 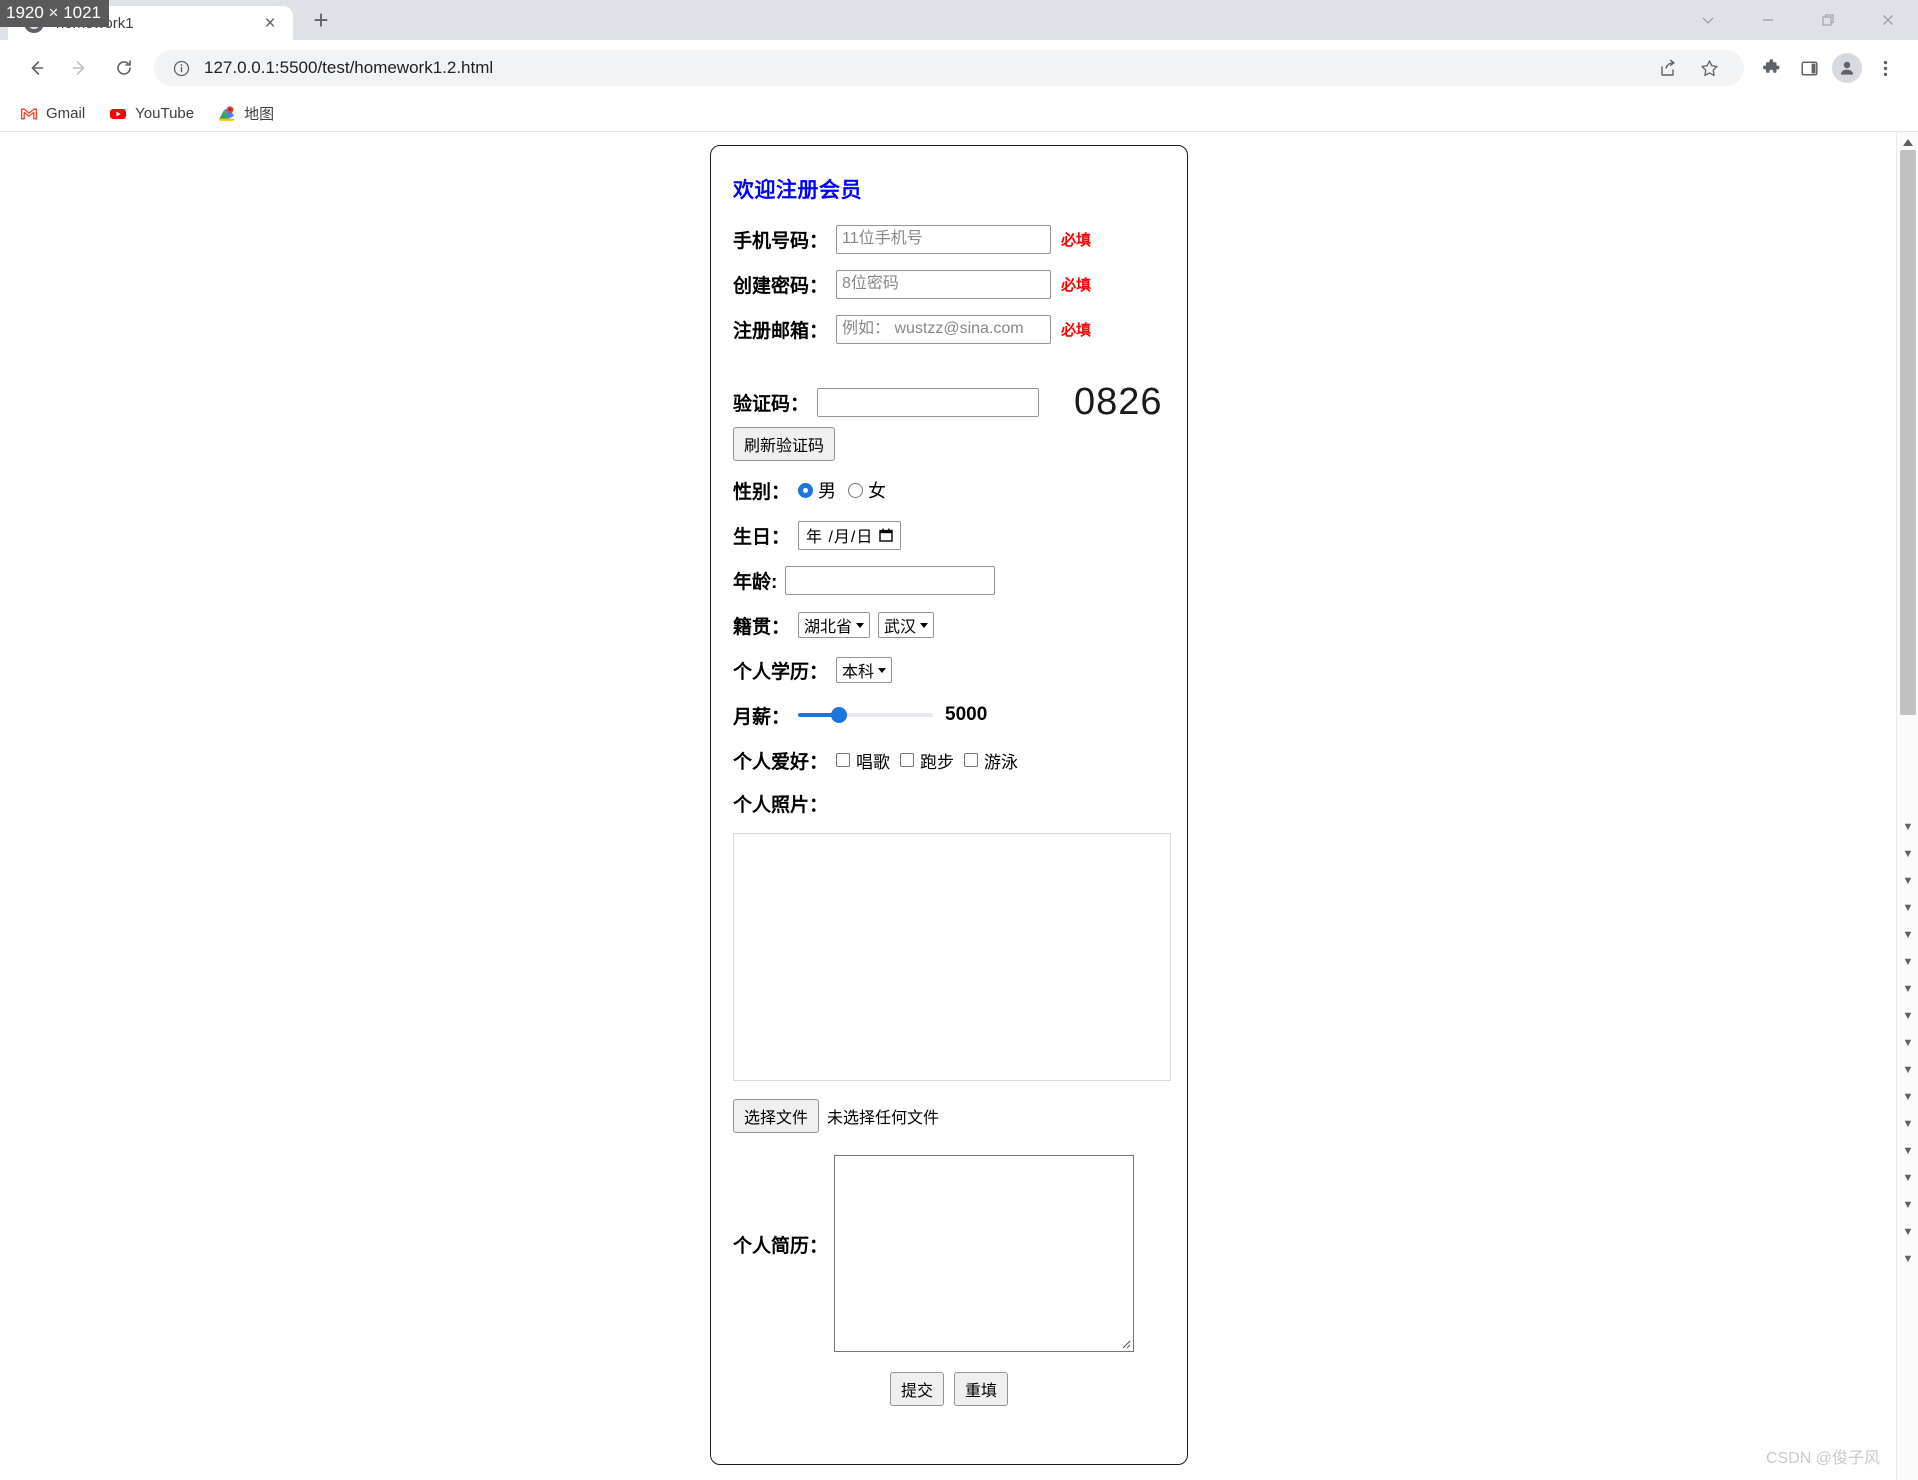 What do you see at coordinates (784, 444) in the screenshot?
I see `refresh-captcha-button: 刷新验证码` at bounding box center [784, 444].